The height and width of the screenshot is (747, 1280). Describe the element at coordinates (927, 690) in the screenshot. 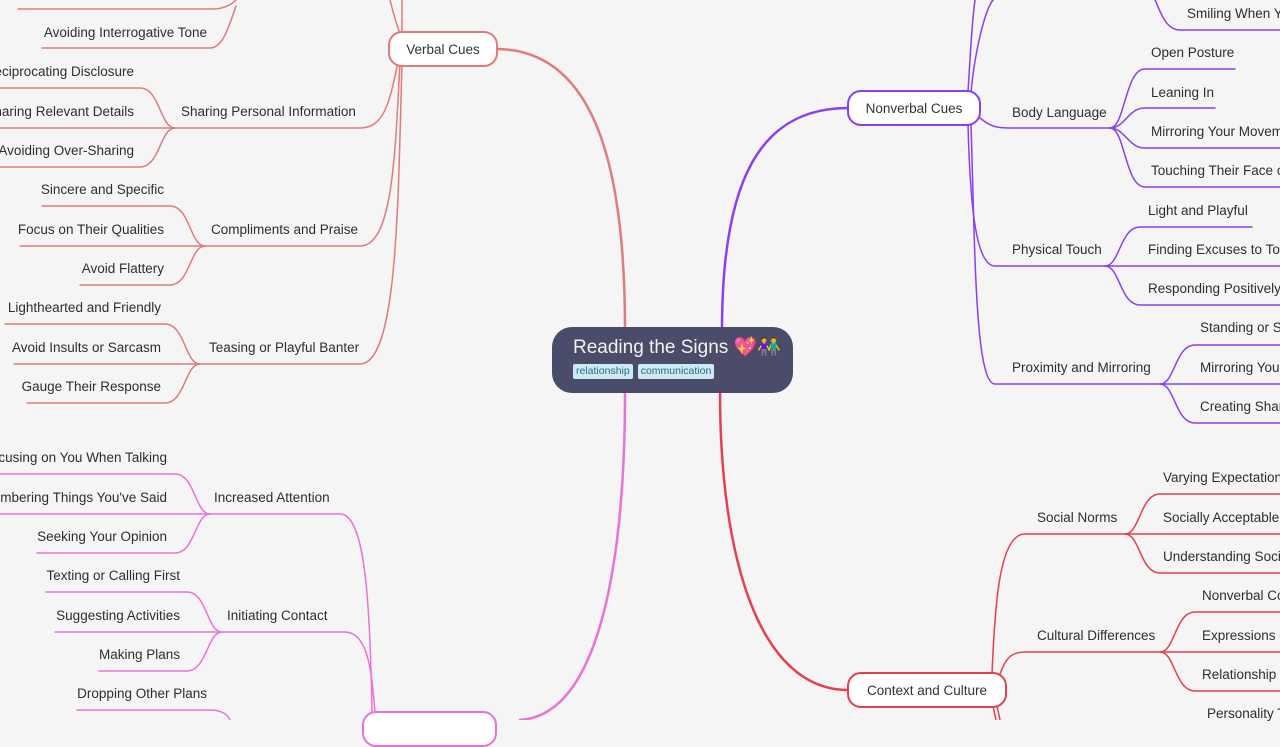

I see `branch-context-and-culture: Context and Culture` at that location.